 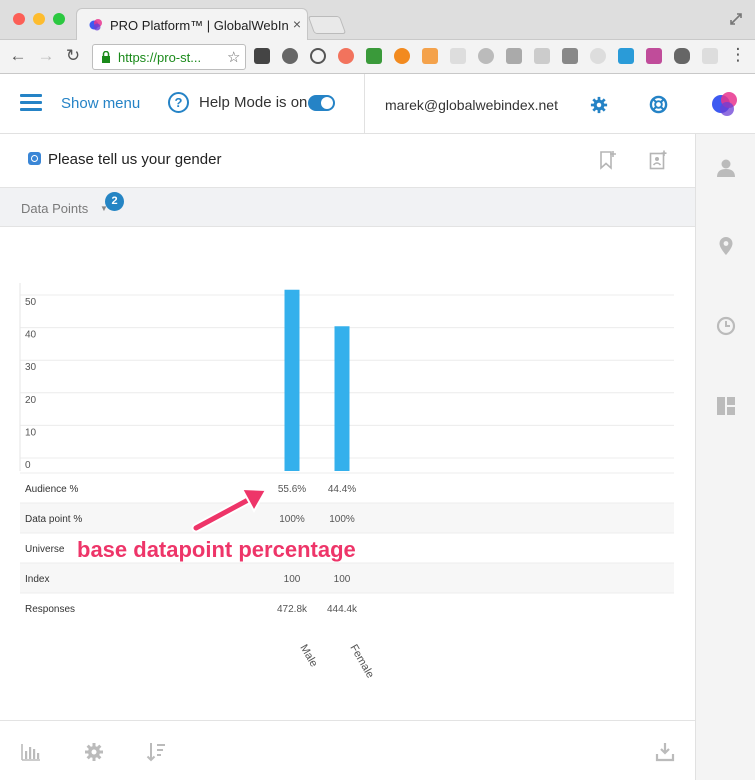 I want to click on browser-tab-strip: PRO Platform™ | GlobalWebIndex ×, so click(x=377, y=20).